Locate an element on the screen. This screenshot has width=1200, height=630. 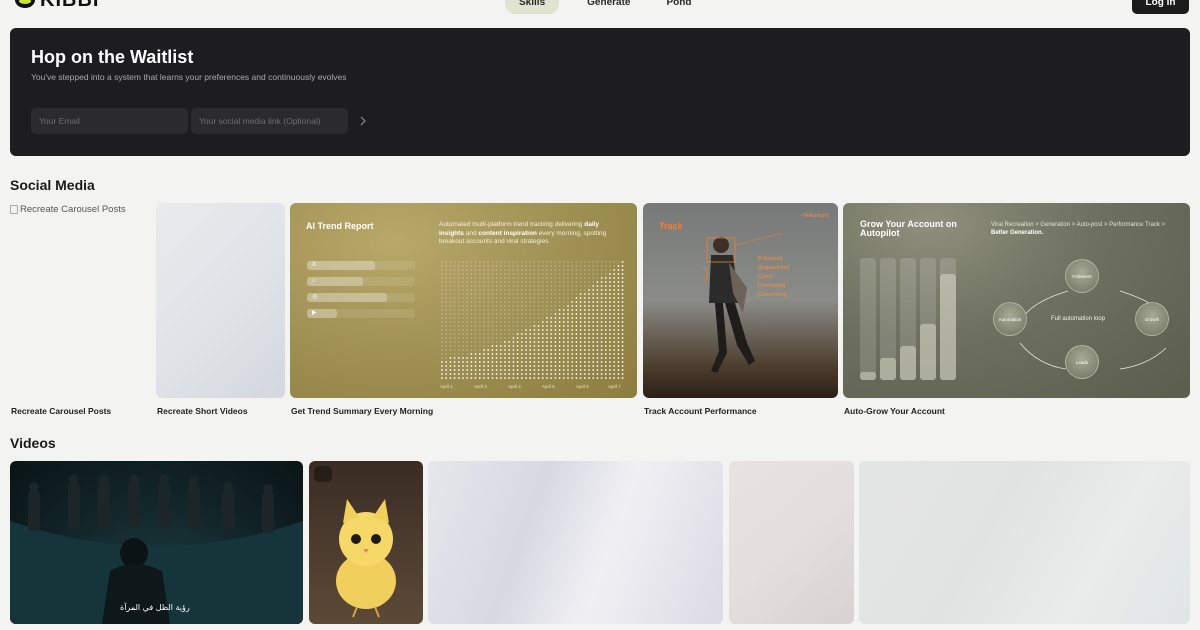
video-card-kitten is located at coordinates (366, 542).